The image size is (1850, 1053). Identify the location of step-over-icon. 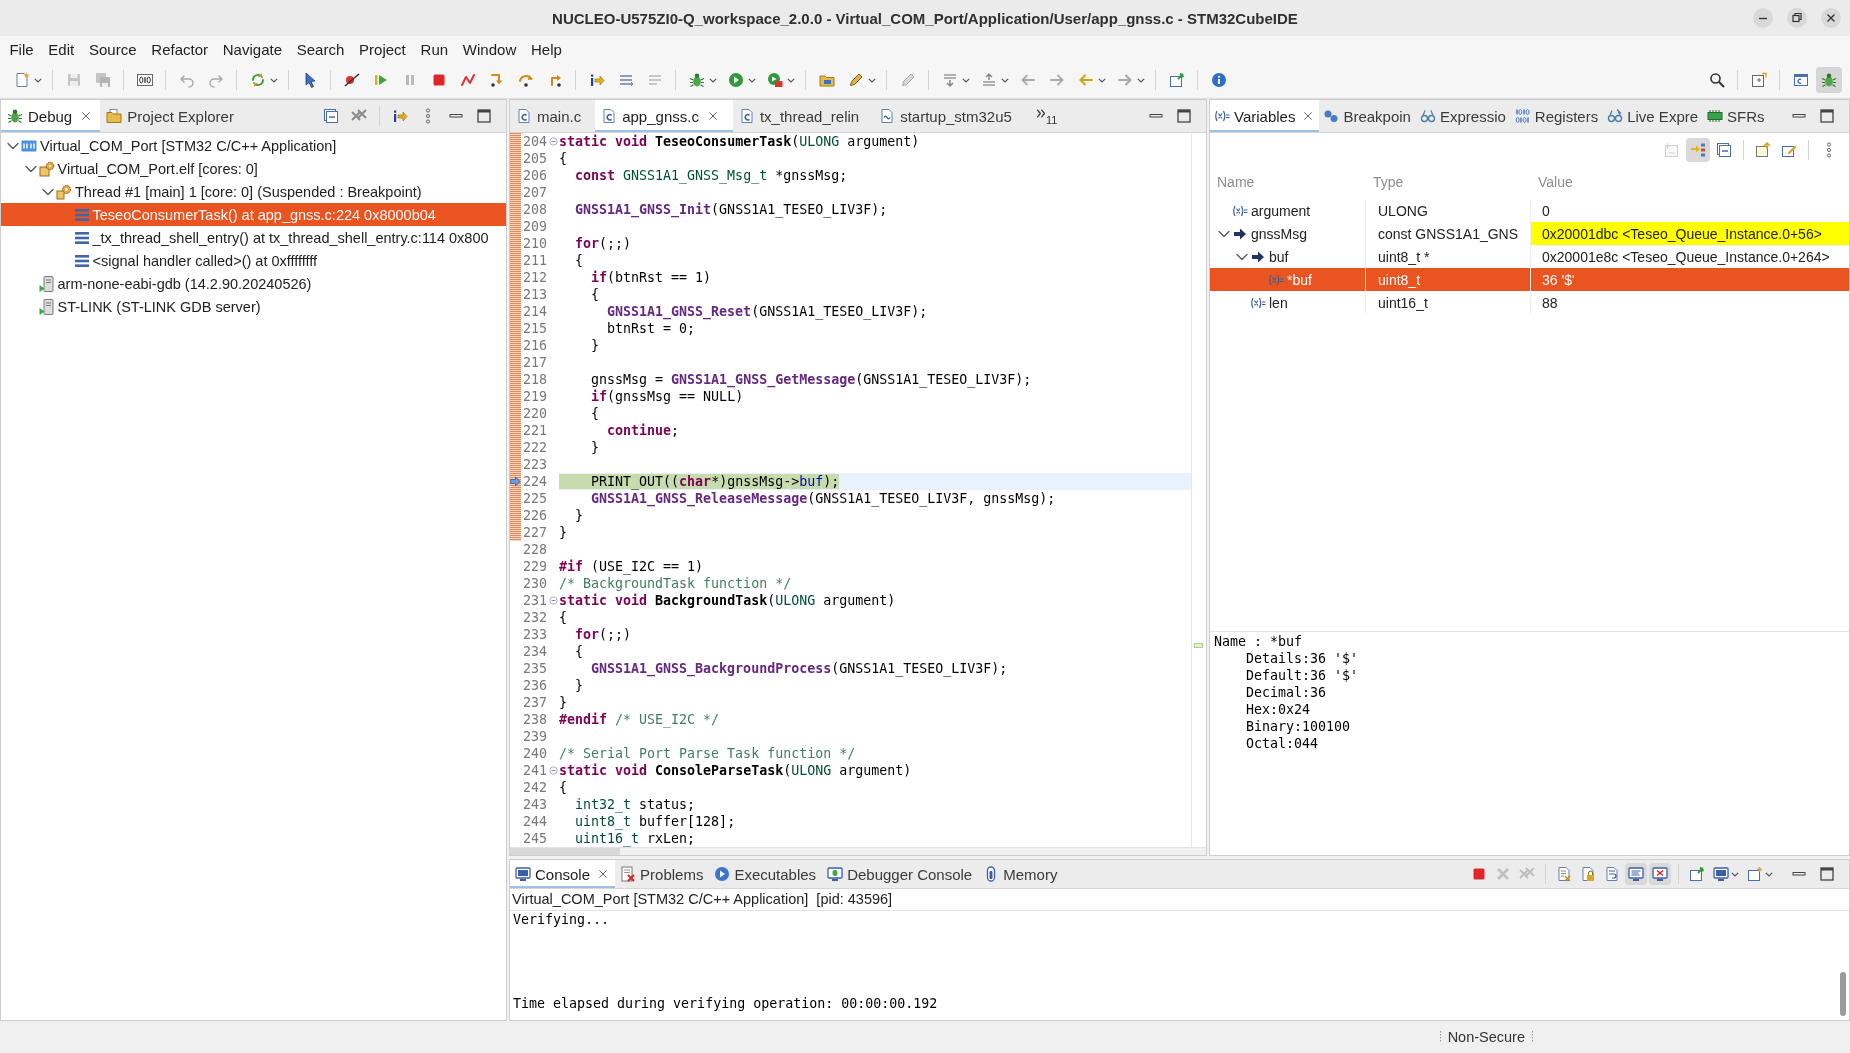
(525, 80).